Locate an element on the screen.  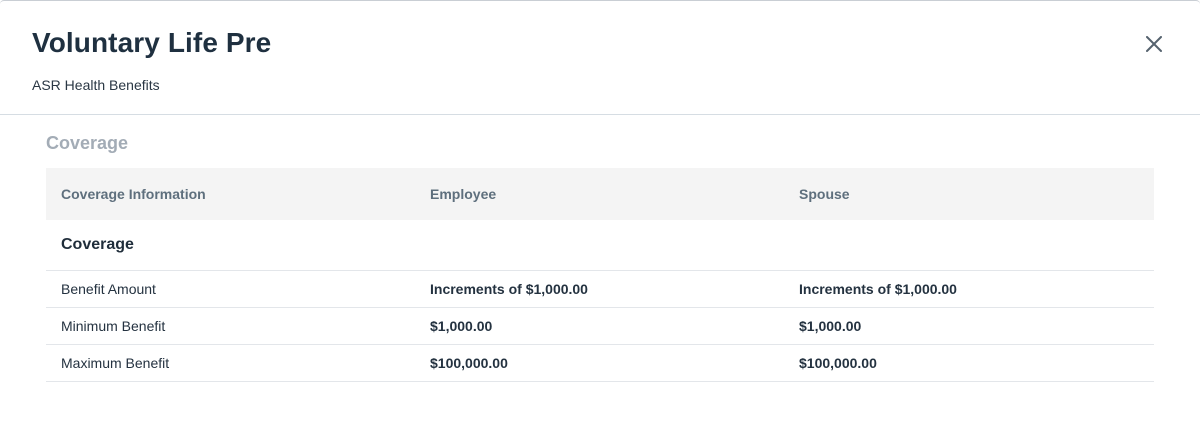
employee-value: $100,000.00 is located at coordinates (599, 363).